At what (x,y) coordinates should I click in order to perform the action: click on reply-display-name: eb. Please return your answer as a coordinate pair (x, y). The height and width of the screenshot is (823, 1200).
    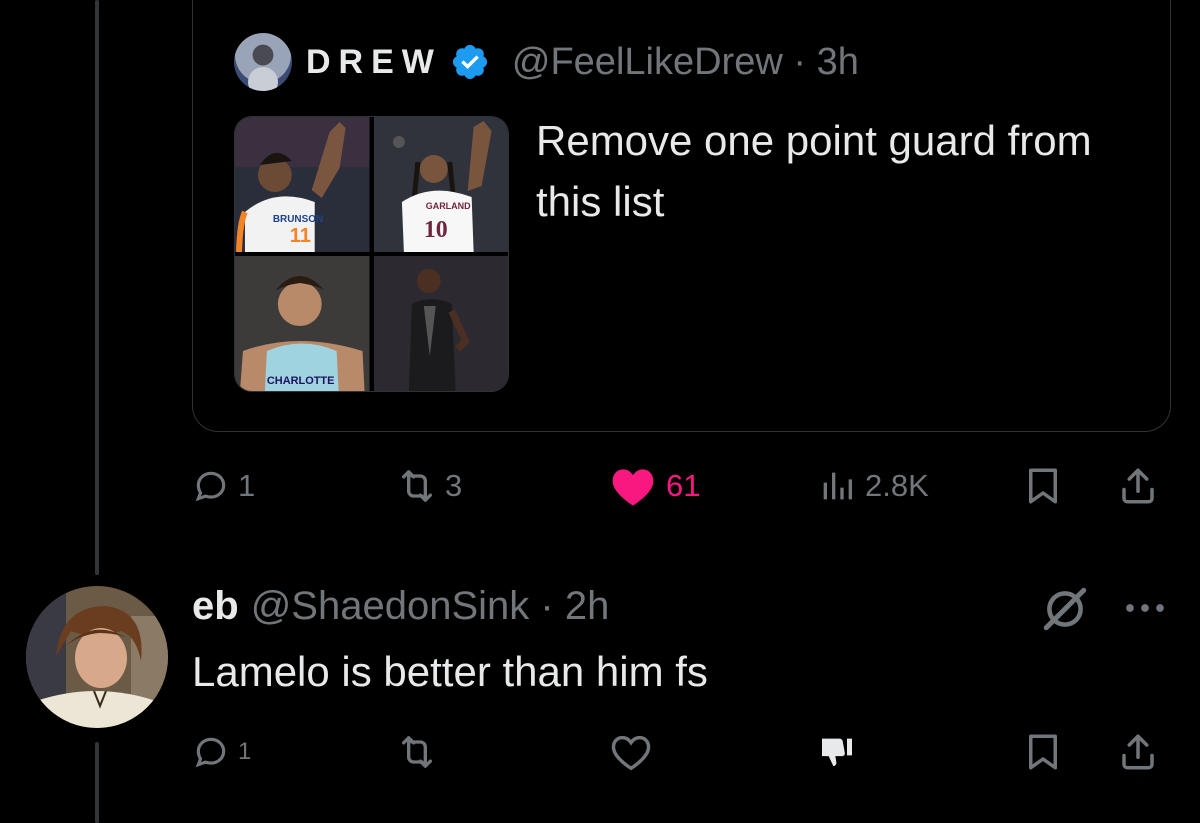
    Looking at the image, I should click on (215, 606).